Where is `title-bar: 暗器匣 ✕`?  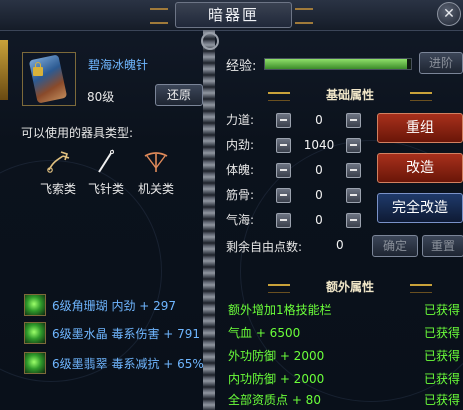
title-bar: 暗器匣 ✕ is located at coordinates (231, 15).